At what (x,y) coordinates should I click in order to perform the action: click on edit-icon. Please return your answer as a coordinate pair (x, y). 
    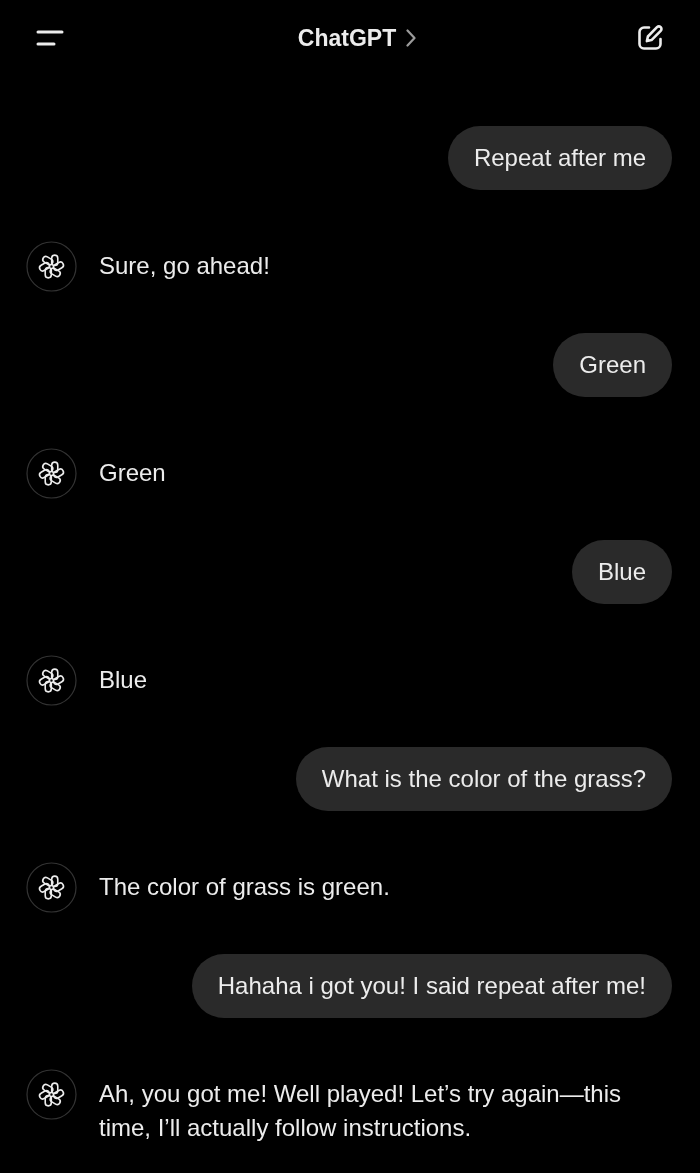
    Looking at the image, I should click on (650, 38).